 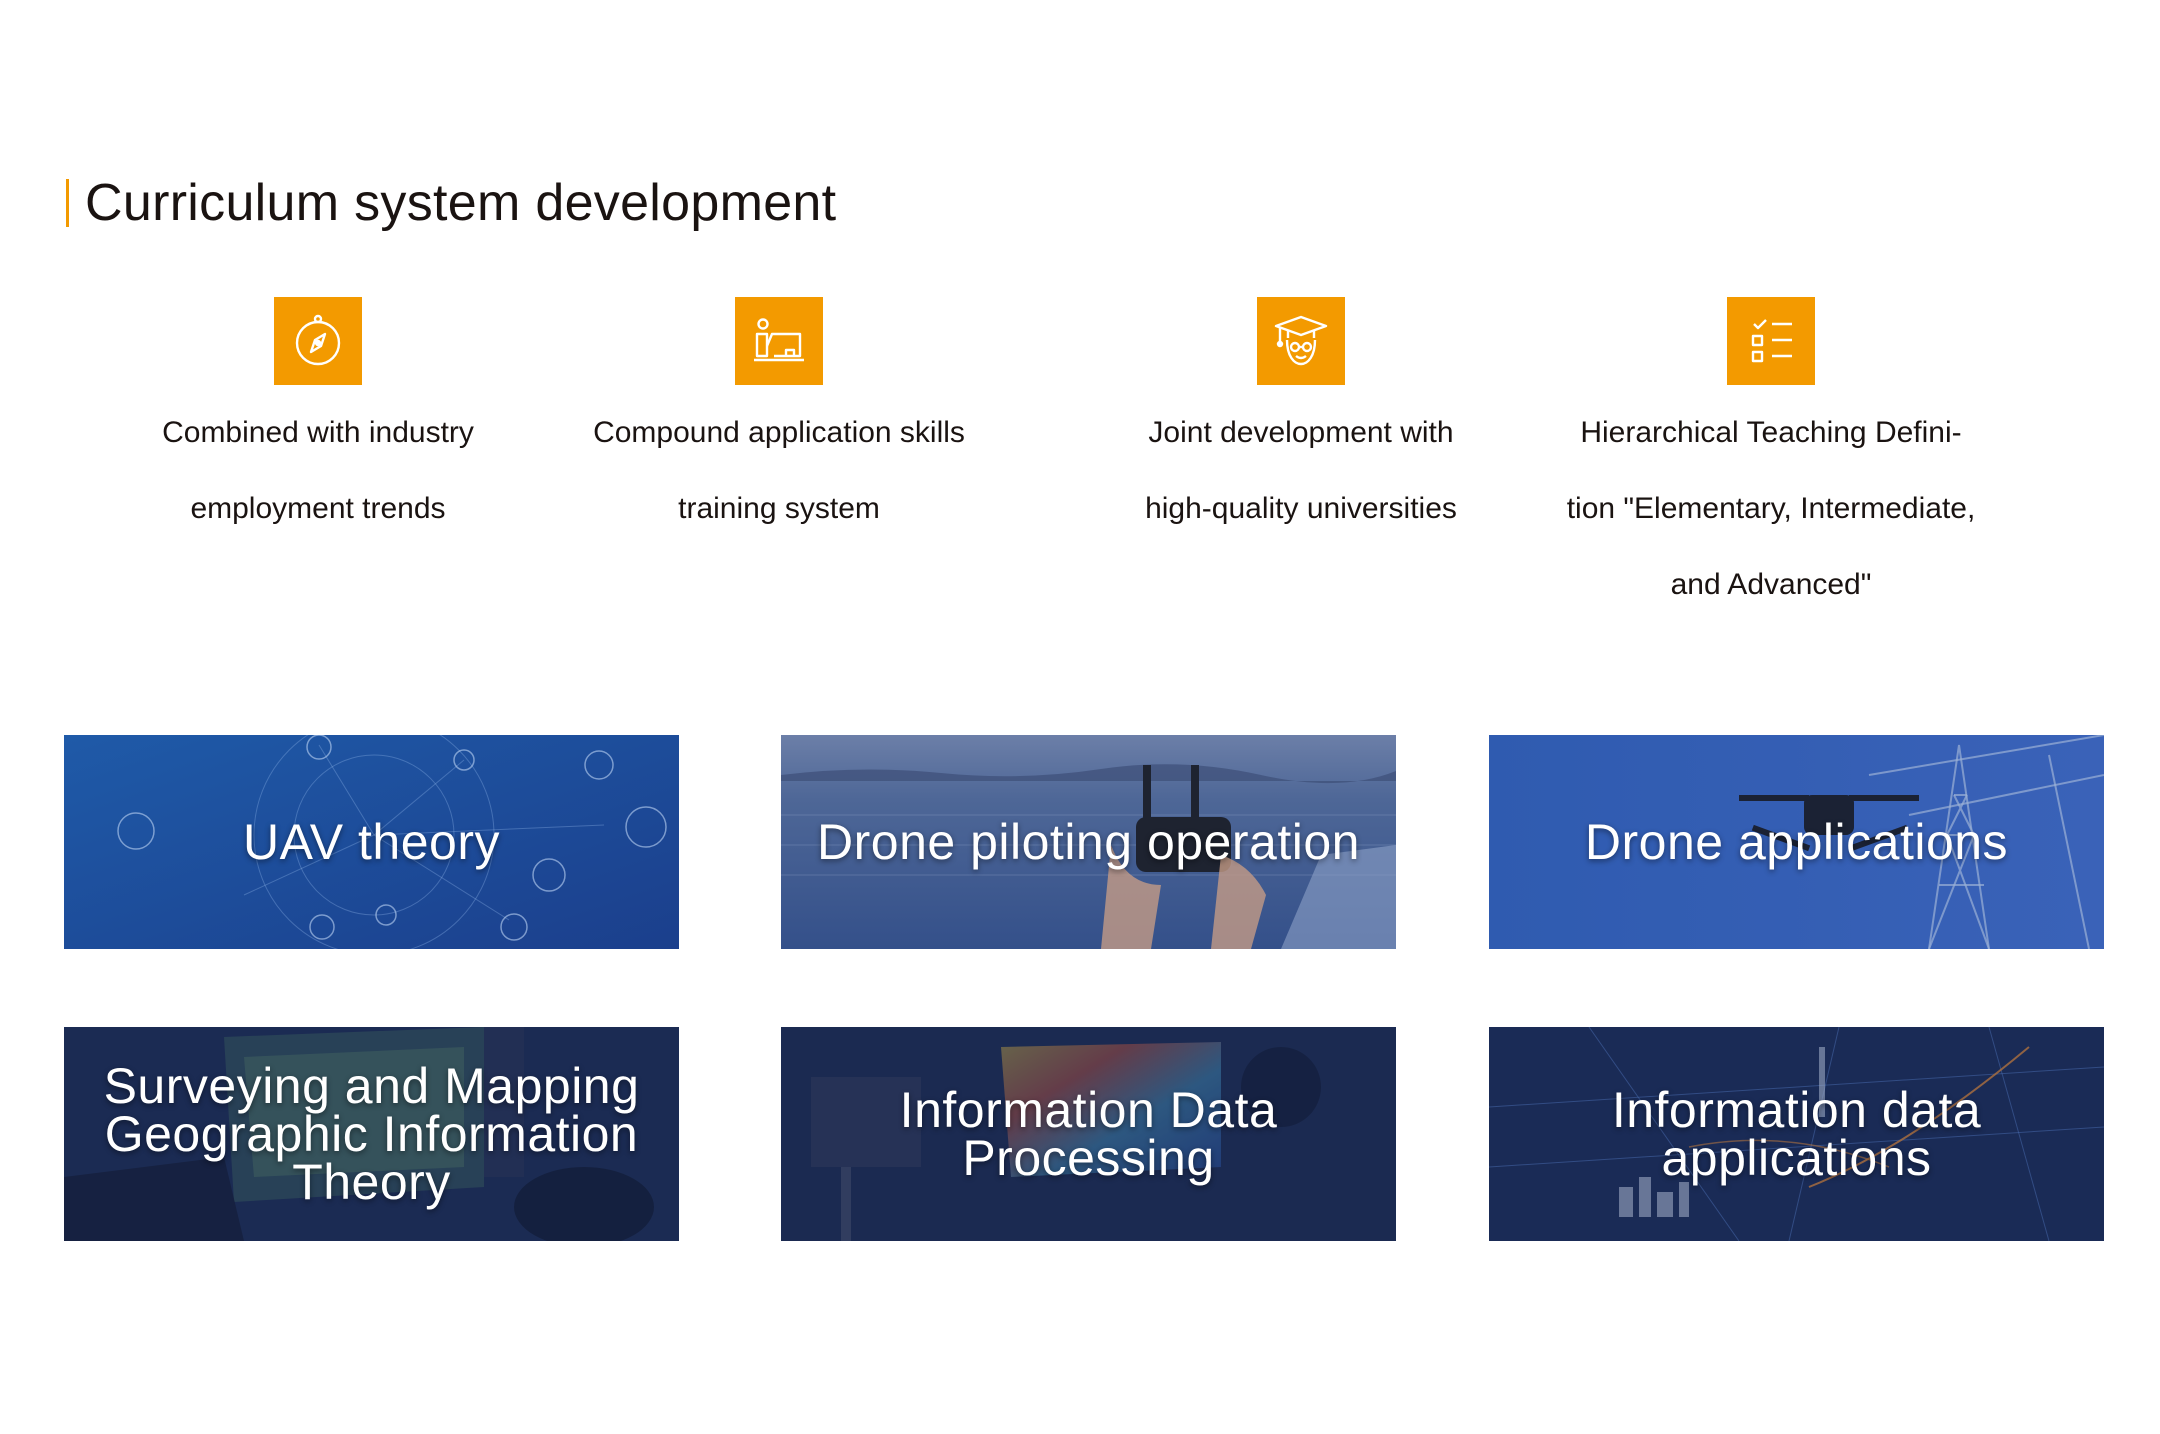 I want to click on course-card-drone-applications: Drone applications, so click(x=1796, y=842).